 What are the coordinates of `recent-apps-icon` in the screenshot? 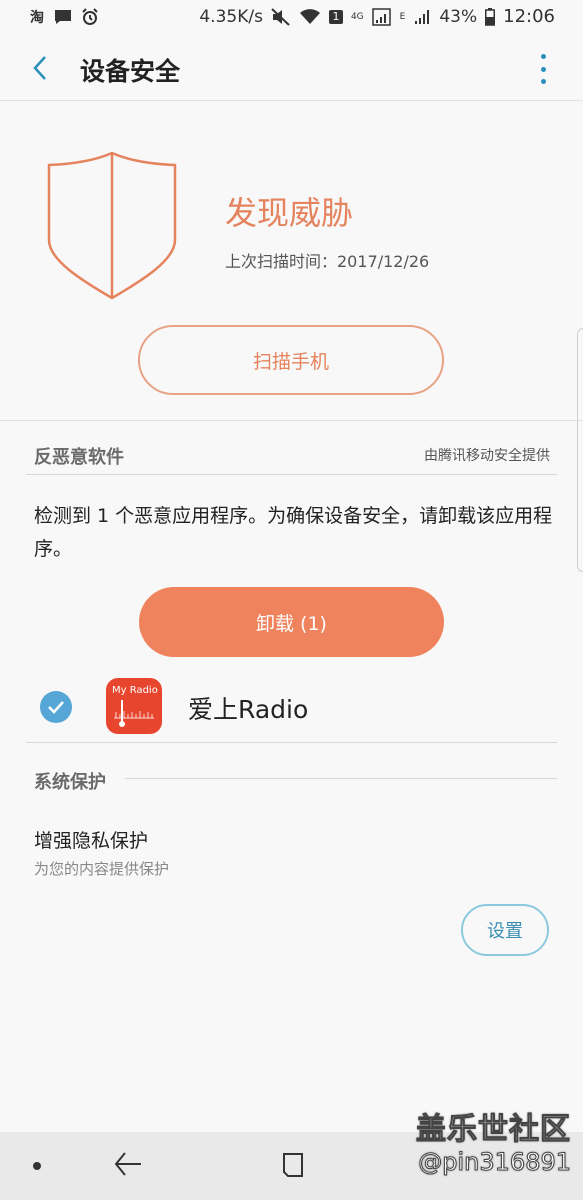 It's located at (293, 1165).